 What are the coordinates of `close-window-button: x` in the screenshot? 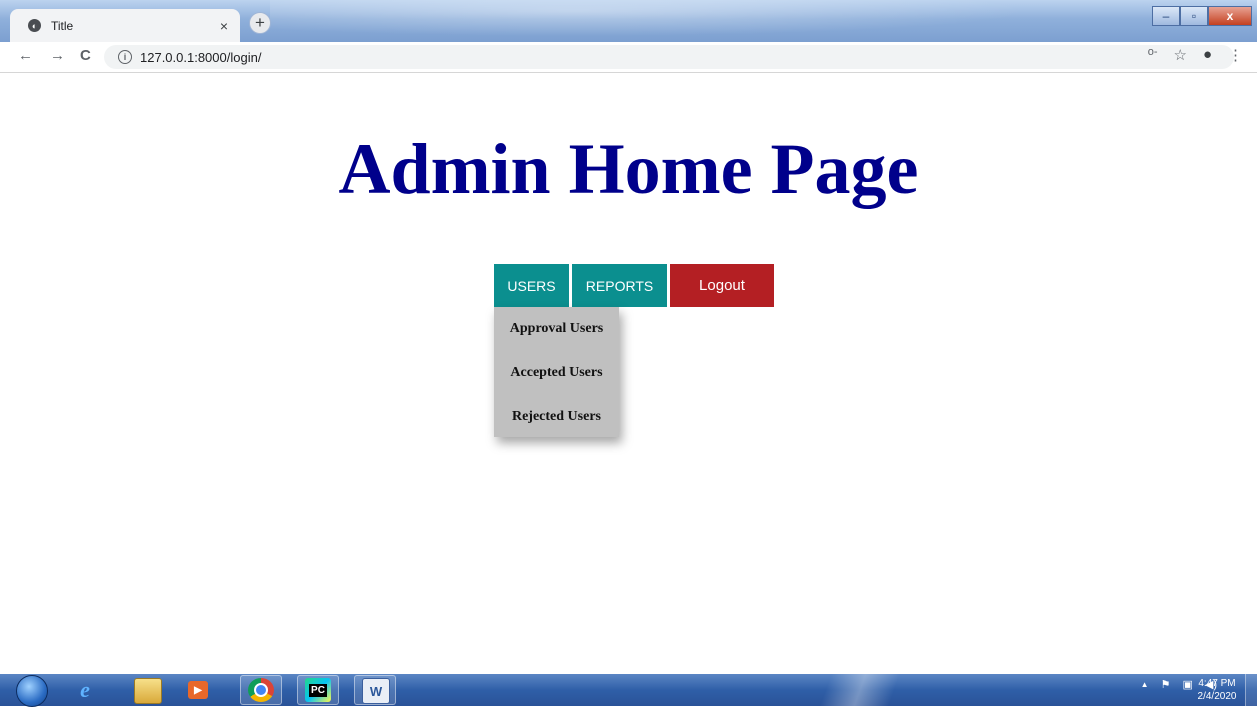 It's located at (1230, 16).